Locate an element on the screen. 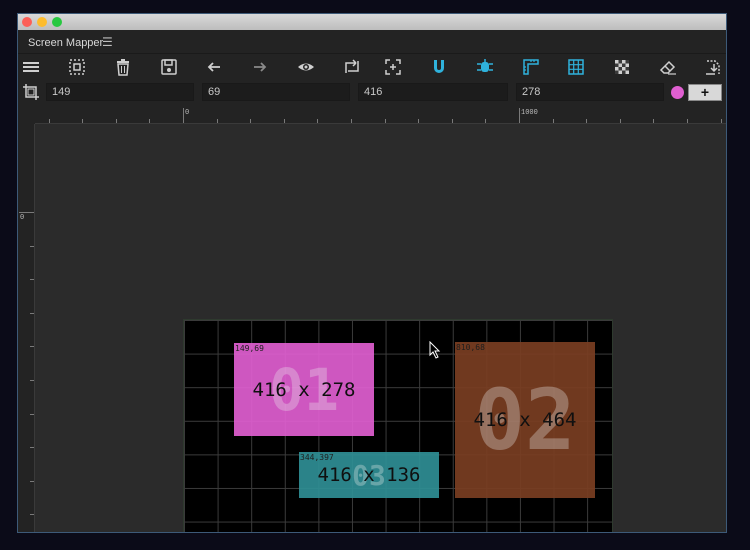 This screenshot has height=550, width=750. color-picker-swatch is located at coordinates (677, 92).